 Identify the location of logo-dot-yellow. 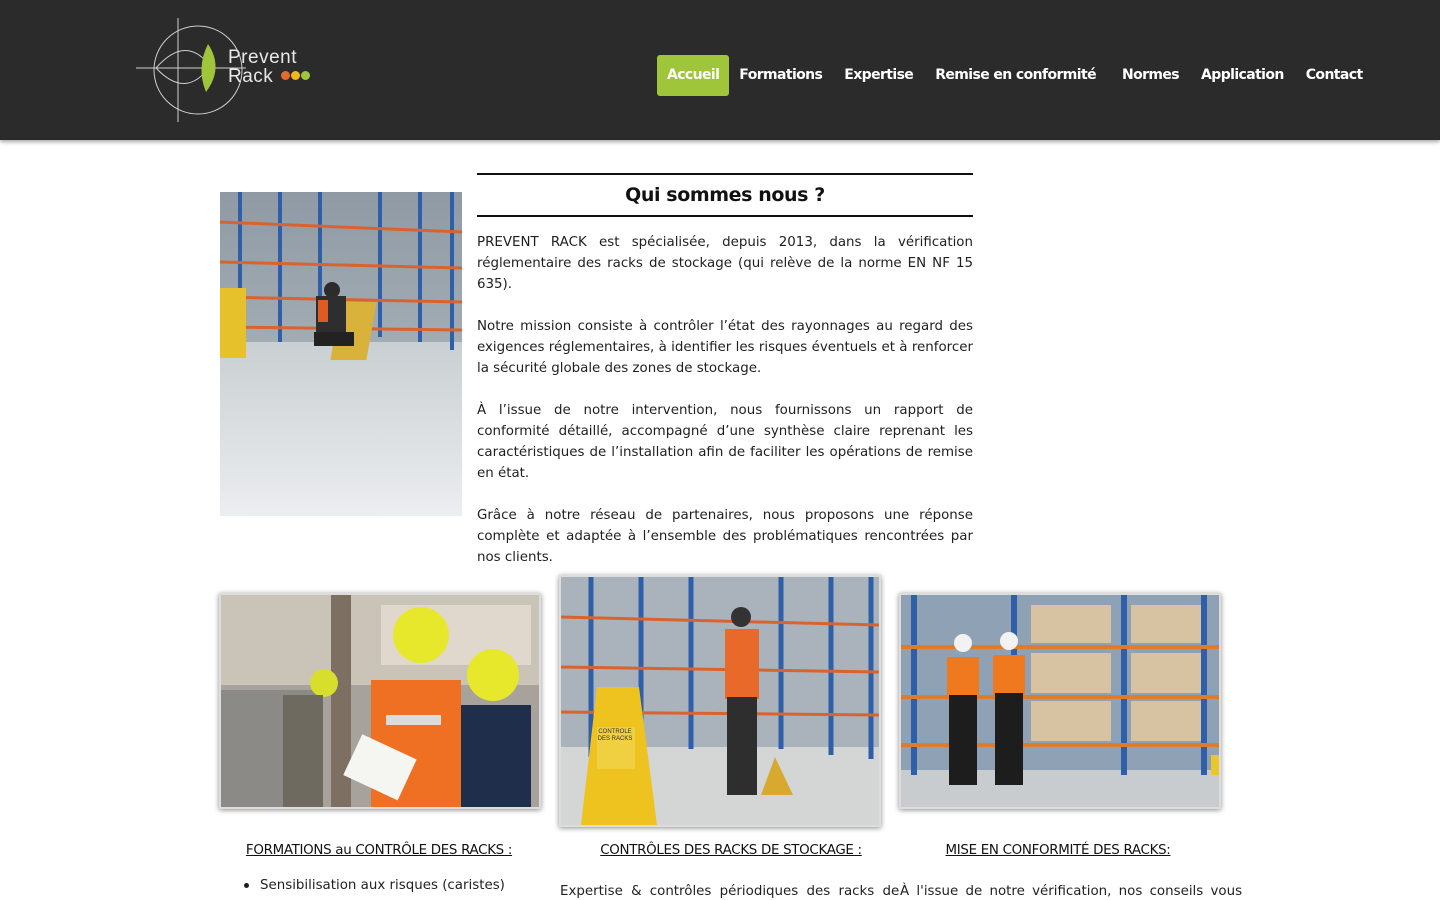
(295, 75).